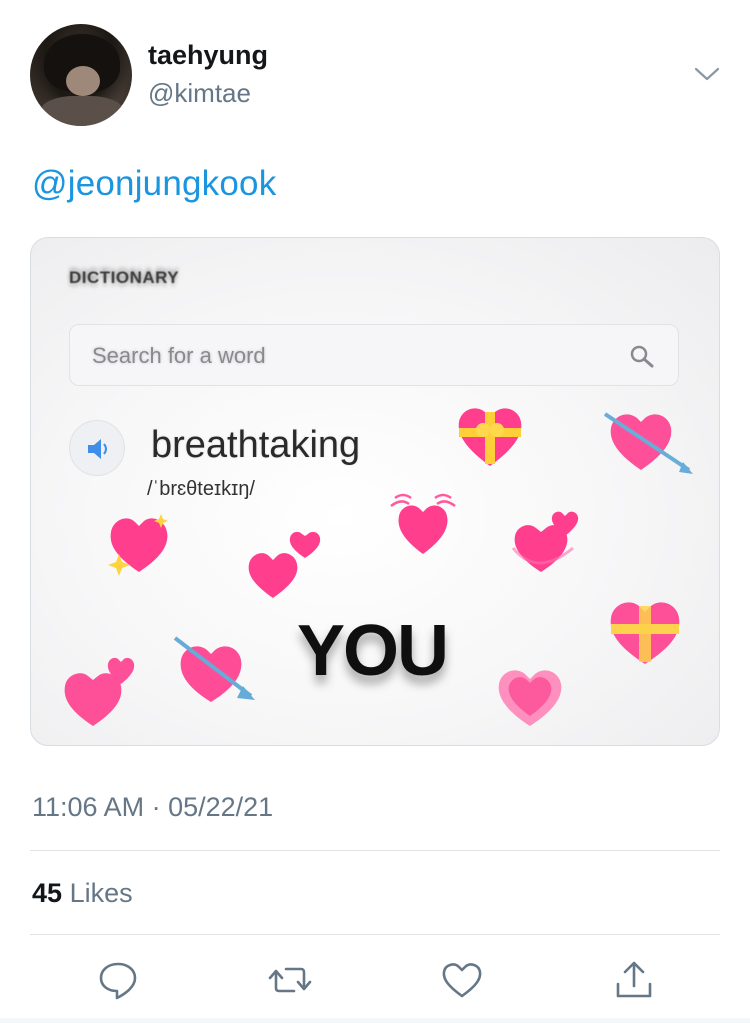 Image resolution: width=750 pixels, height=1023 pixels. I want to click on dictionary-title: DICTIONARY, so click(124, 277).